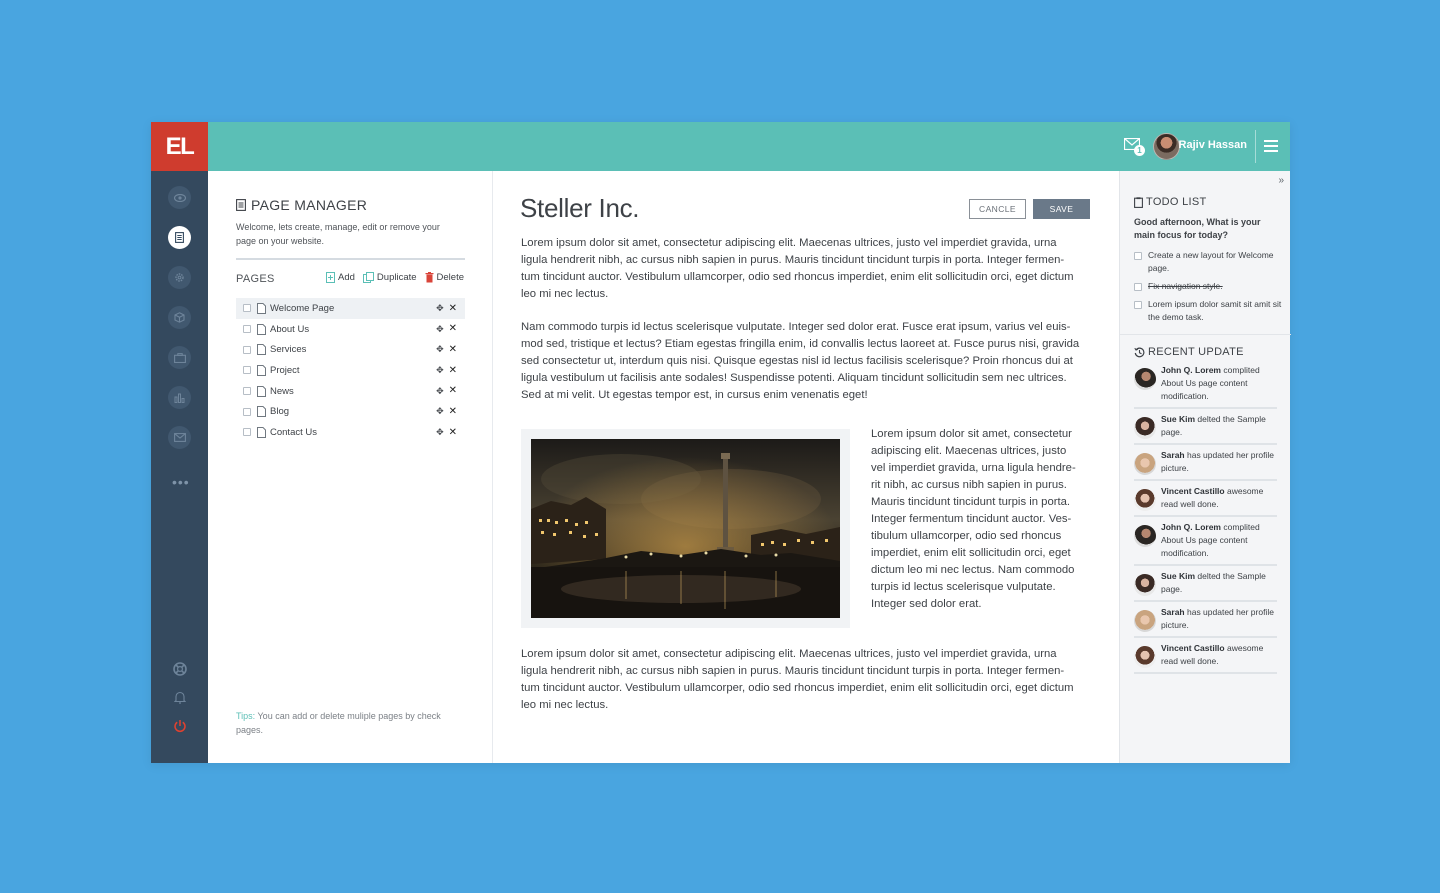  What do you see at coordinates (1213, 145) in the screenshot?
I see `user-name: Rajiv Hassan` at bounding box center [1213, 145].